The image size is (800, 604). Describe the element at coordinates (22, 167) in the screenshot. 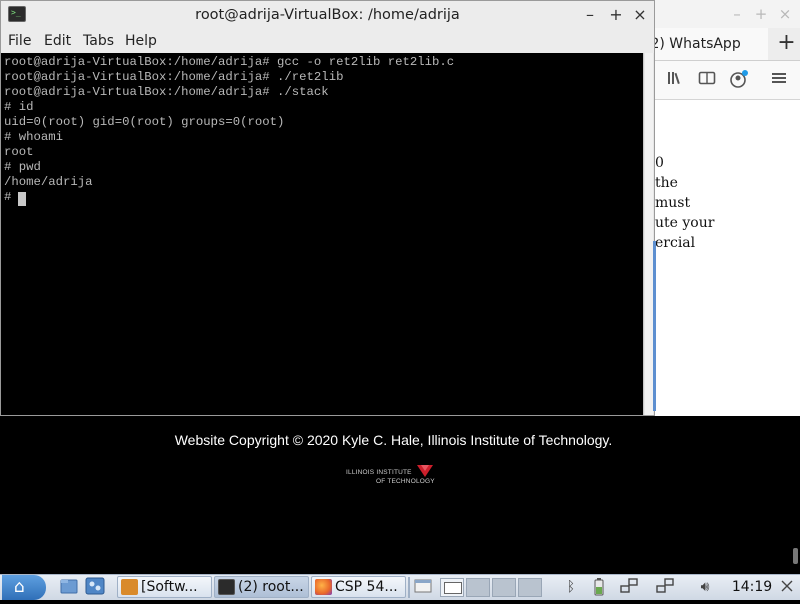

I see `terminal-line: # pwd` at that location.